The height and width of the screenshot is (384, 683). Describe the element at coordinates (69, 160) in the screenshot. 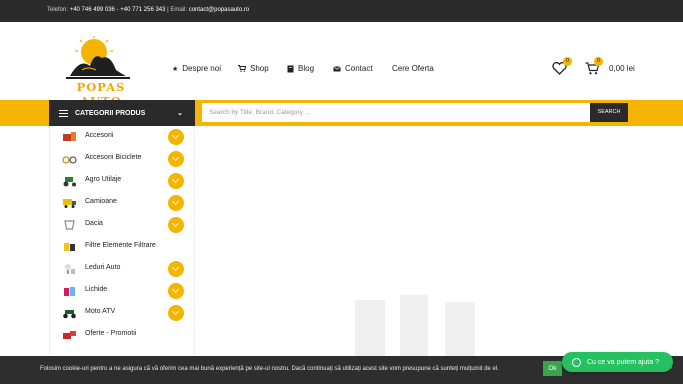

I see `bicycle-accessories-thumbnail-icon` at that location.